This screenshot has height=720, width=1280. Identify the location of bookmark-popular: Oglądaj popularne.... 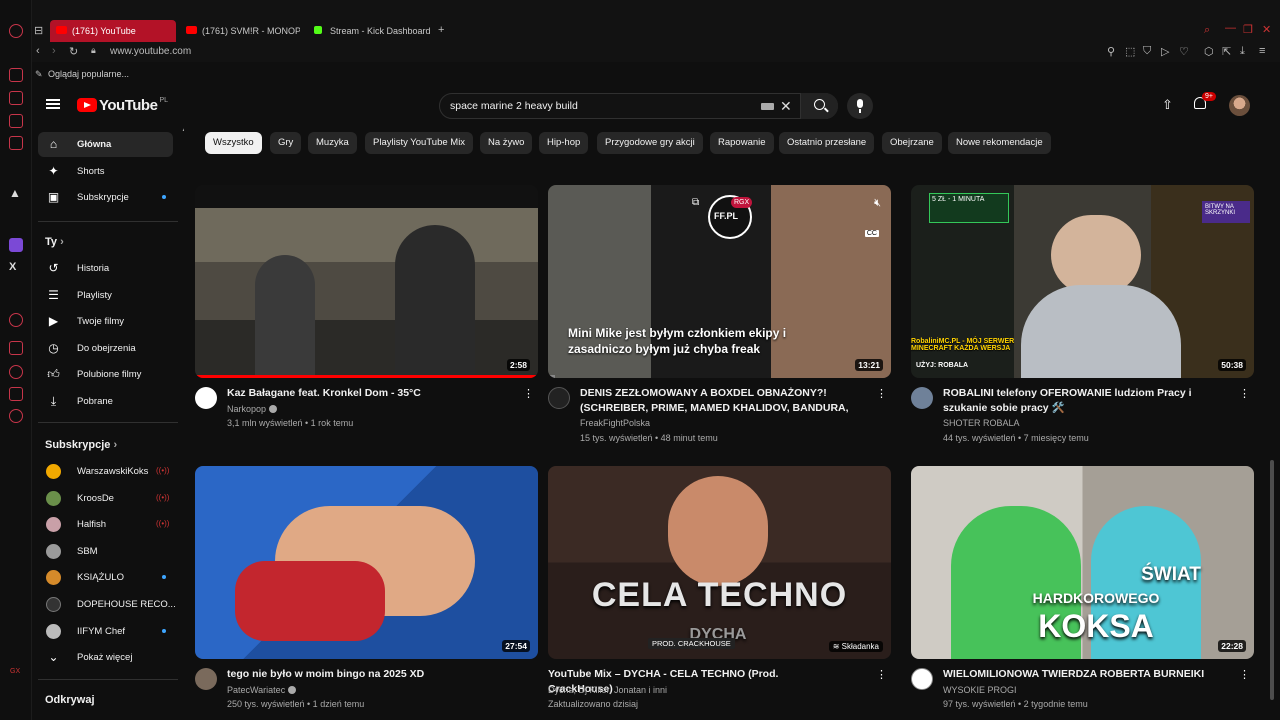
(88, 74).